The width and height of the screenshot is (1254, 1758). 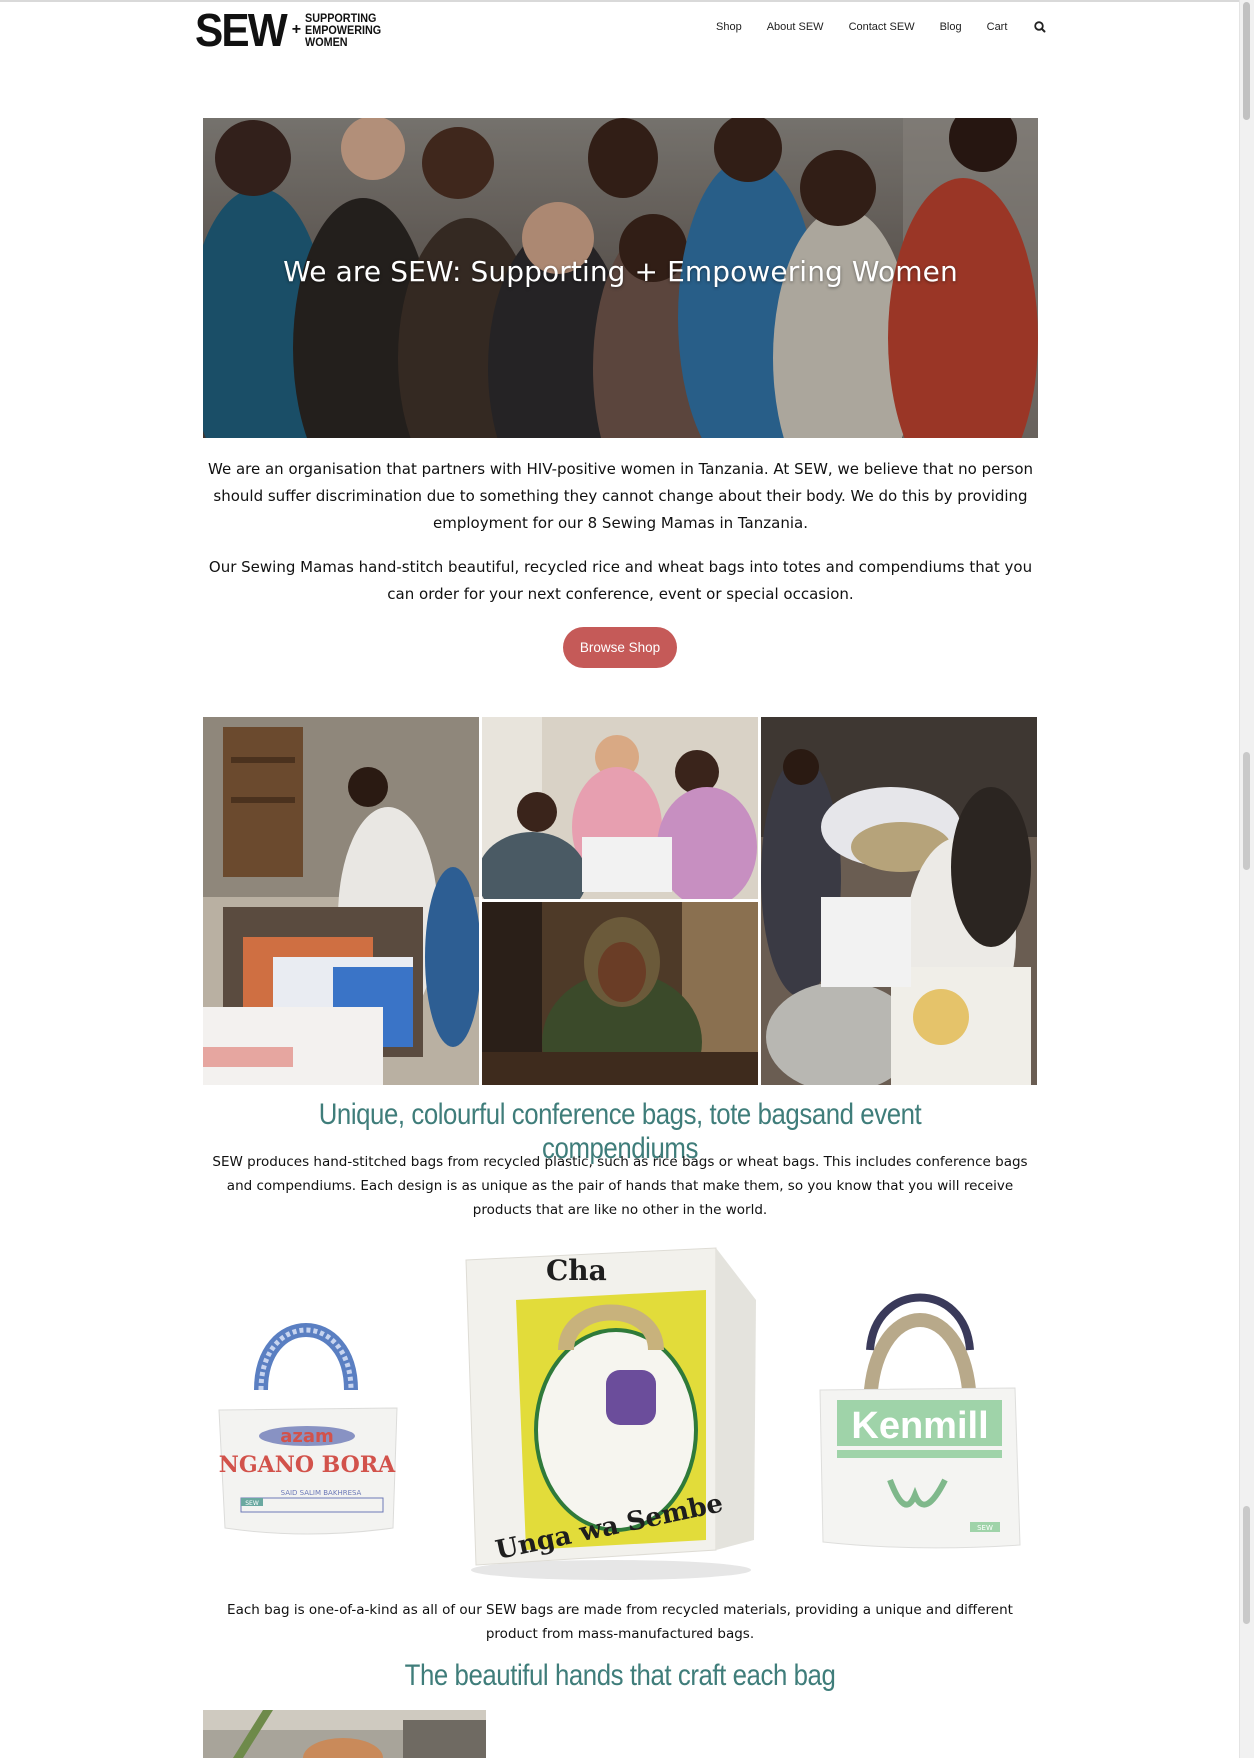 I want to click on bag-print-small: SAID SALIM BAKHRESA, so click(x=321, y=1493).